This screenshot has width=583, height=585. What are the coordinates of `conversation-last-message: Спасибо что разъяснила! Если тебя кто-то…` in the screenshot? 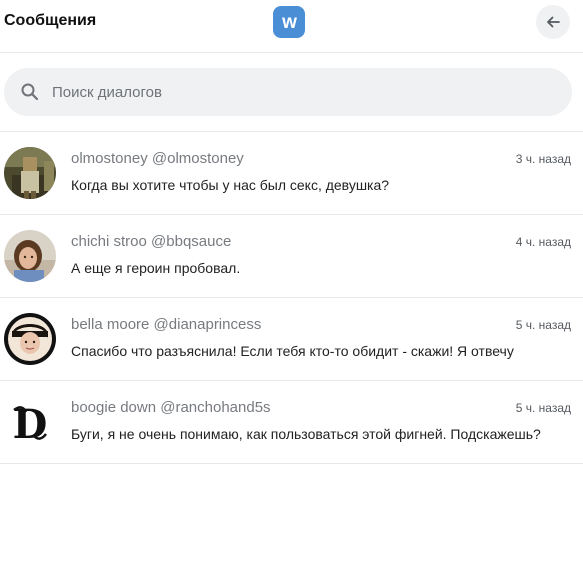 It's located at (292, 351).